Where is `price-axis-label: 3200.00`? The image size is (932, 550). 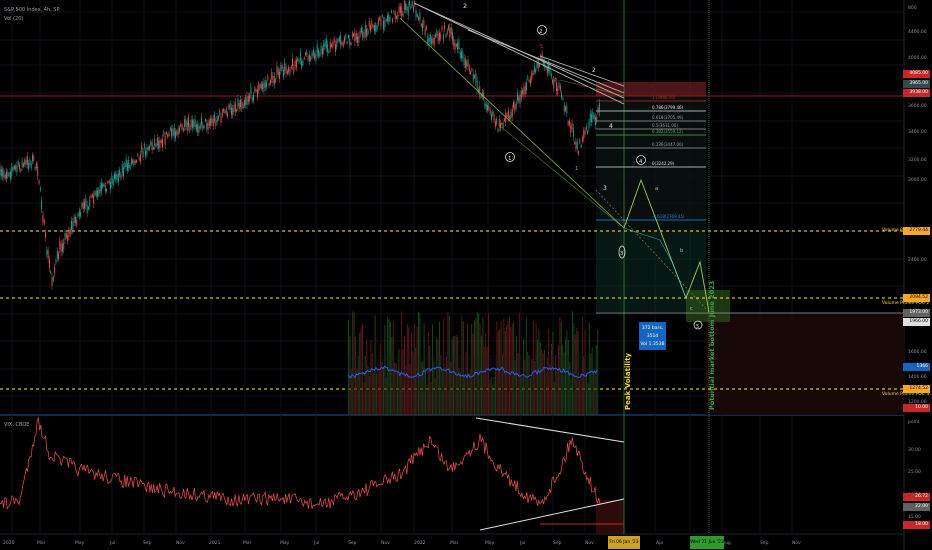 price-axis-label: 3200.00 is located at coordinates (917, 160).